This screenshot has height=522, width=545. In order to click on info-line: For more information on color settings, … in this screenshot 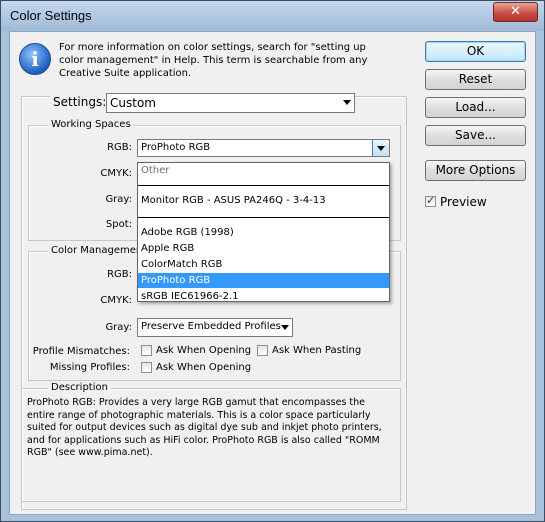, I will do `click(212, 47)`.